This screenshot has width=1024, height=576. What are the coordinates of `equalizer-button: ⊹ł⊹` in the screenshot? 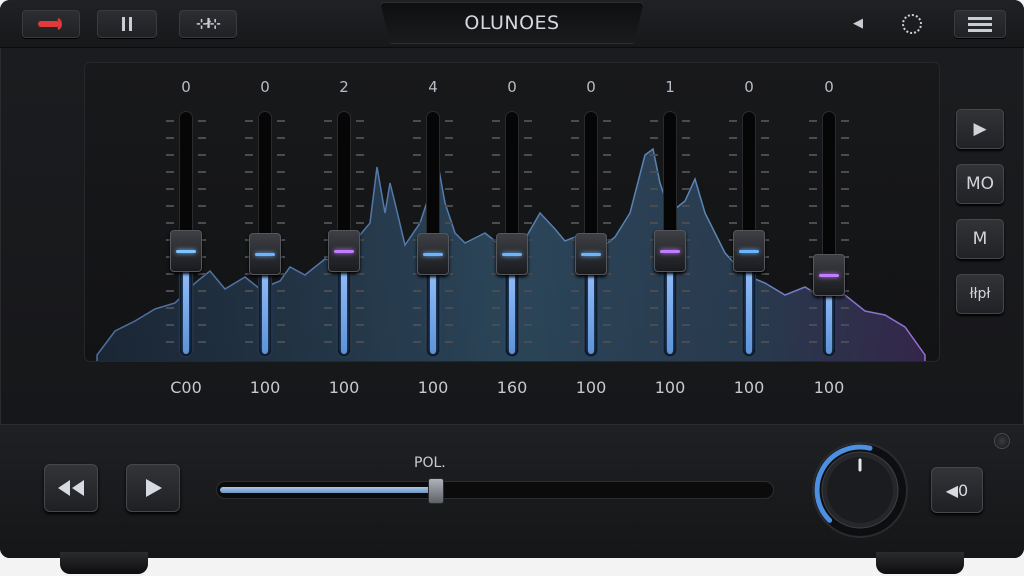 It's located at (208, 24).